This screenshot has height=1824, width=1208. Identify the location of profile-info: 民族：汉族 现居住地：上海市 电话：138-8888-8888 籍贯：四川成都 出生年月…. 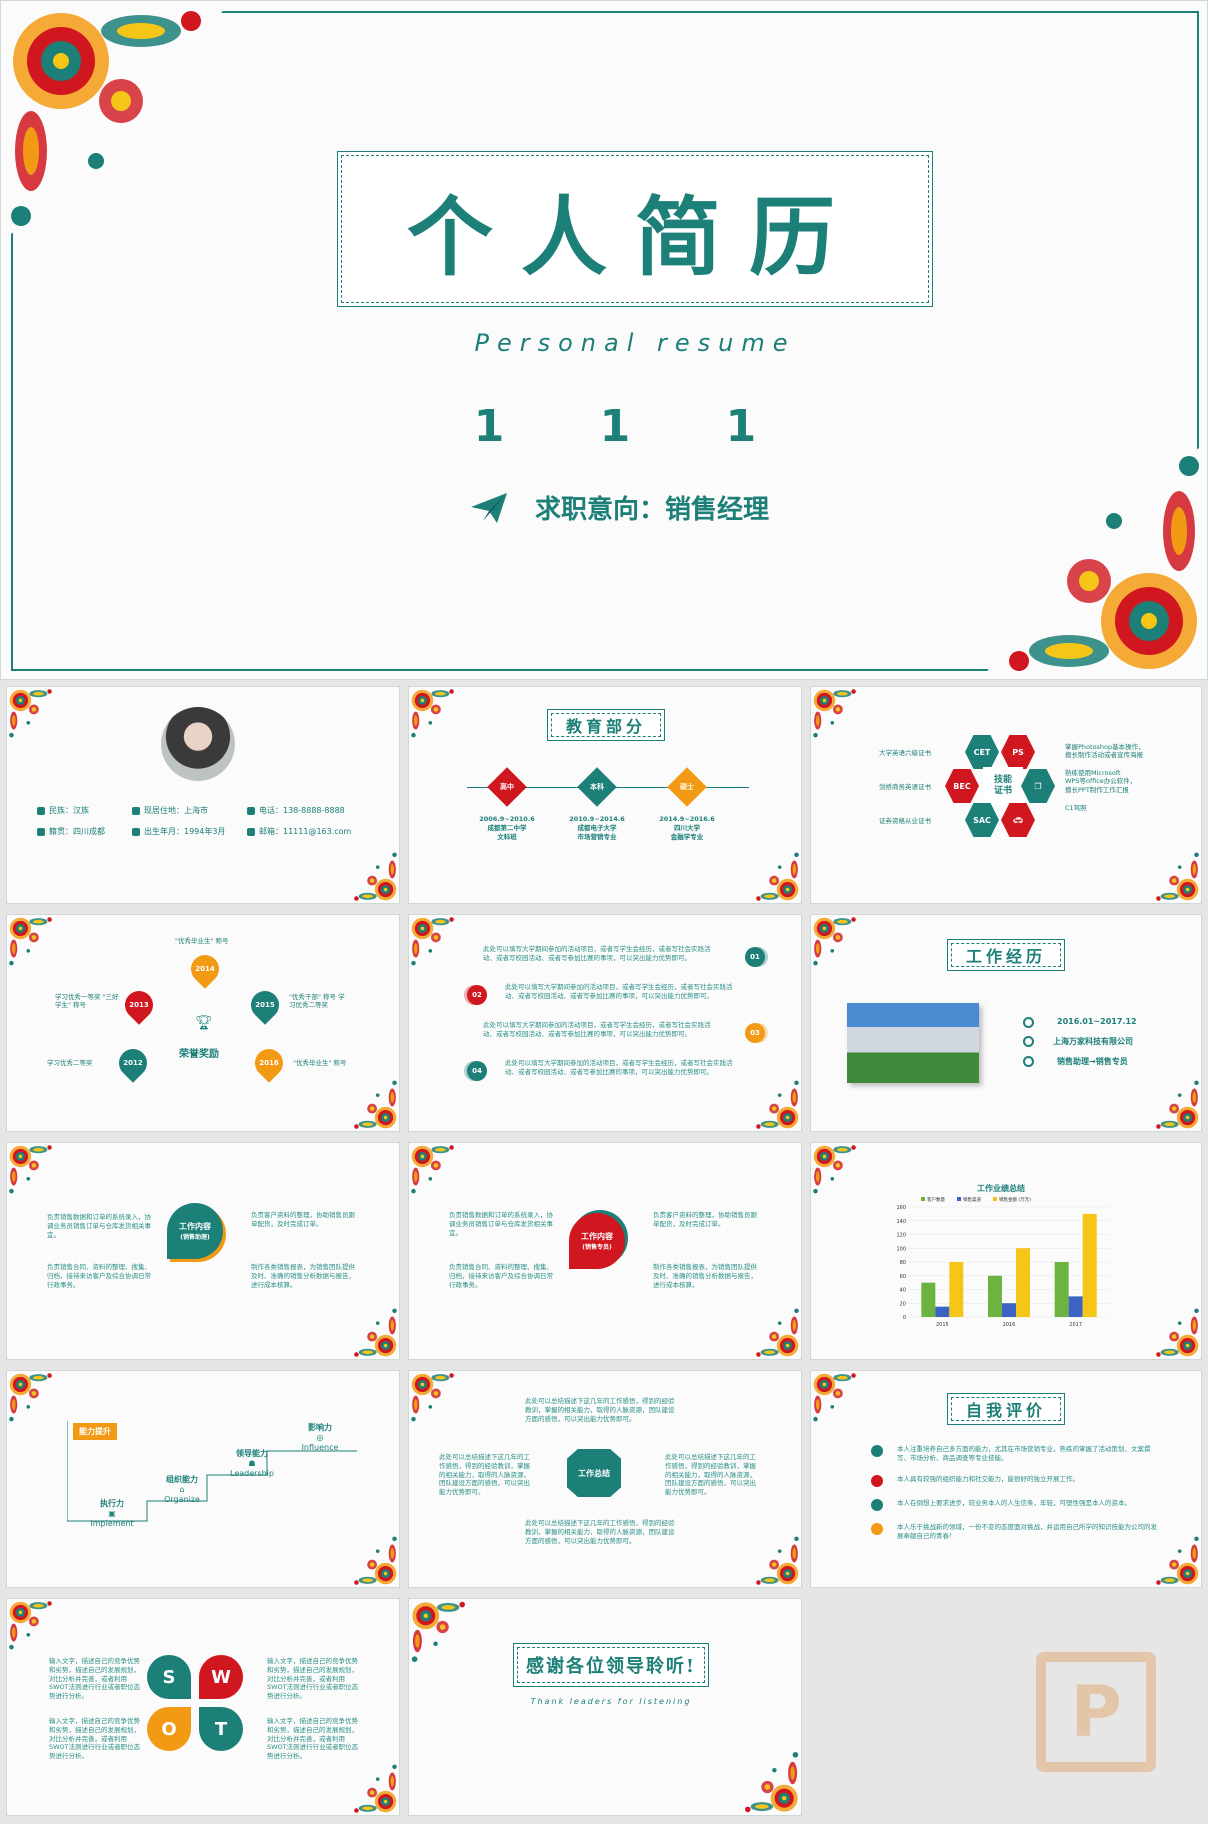
(207, 821).